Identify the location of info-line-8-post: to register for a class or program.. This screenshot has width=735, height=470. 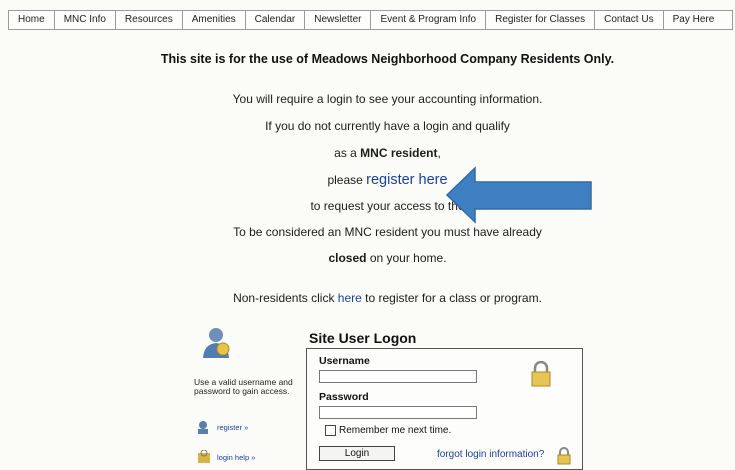
(451, 298).